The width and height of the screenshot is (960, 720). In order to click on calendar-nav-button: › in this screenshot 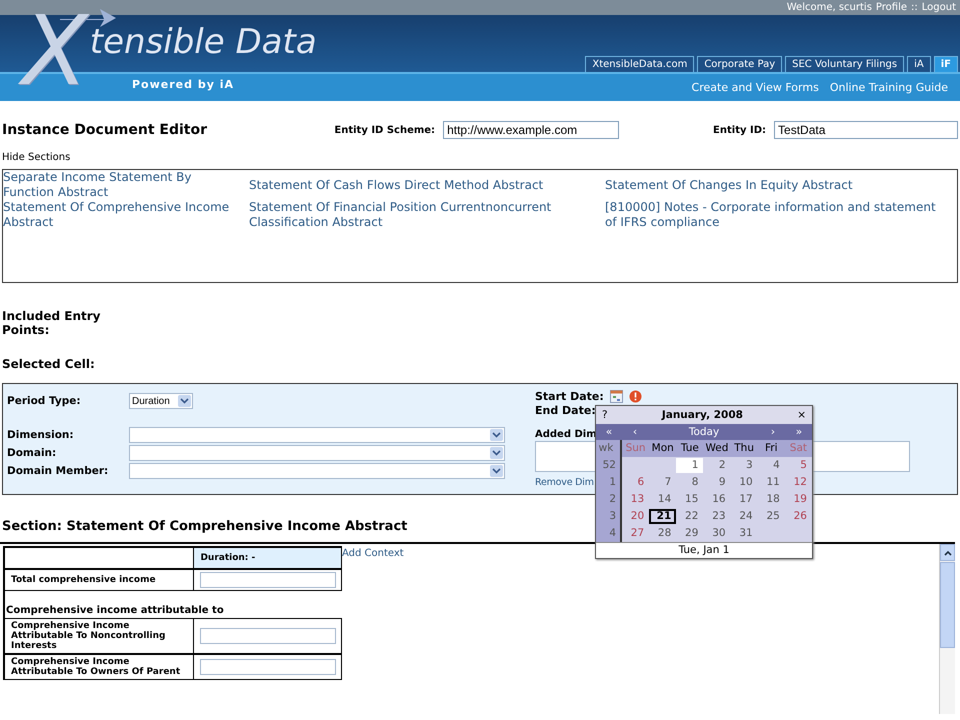, I will do `click(773, 432)`.